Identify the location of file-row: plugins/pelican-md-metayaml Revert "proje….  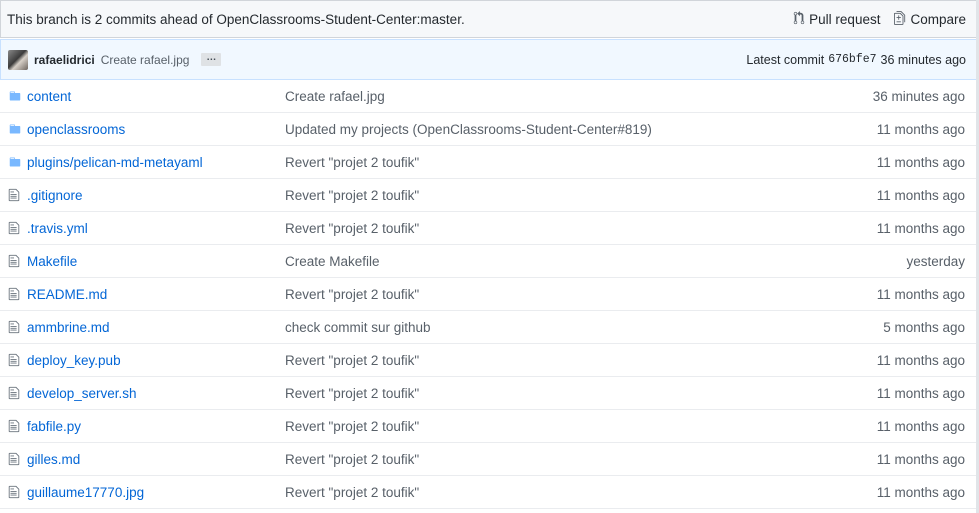
(488, 162).